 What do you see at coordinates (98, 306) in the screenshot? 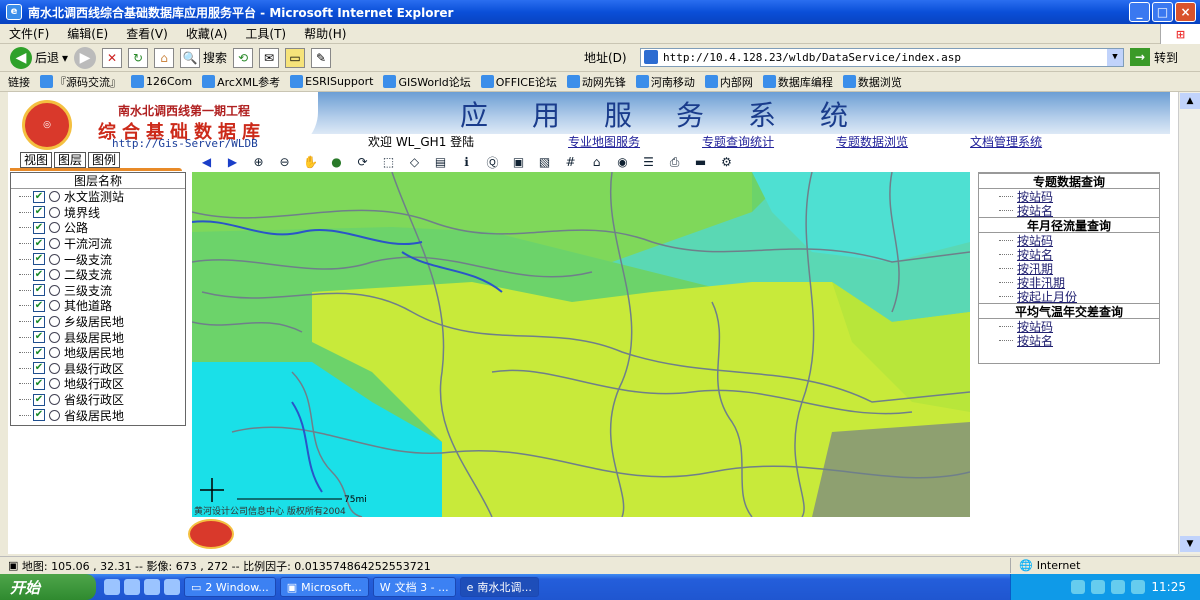
I see `layer-item: ✔ 其他道路` at bounding box center [98, 306].